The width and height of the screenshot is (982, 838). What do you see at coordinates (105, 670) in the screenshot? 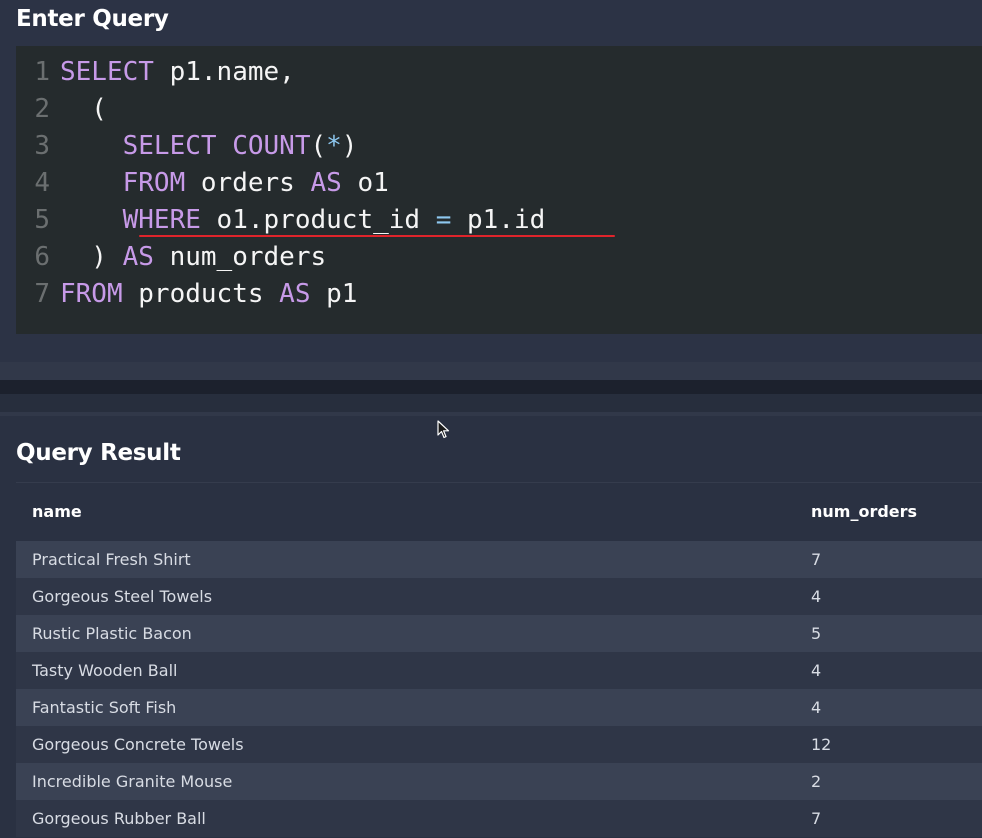
I see `cell-name: Tasty Wooden Ball` at bounding box center [105, 670].